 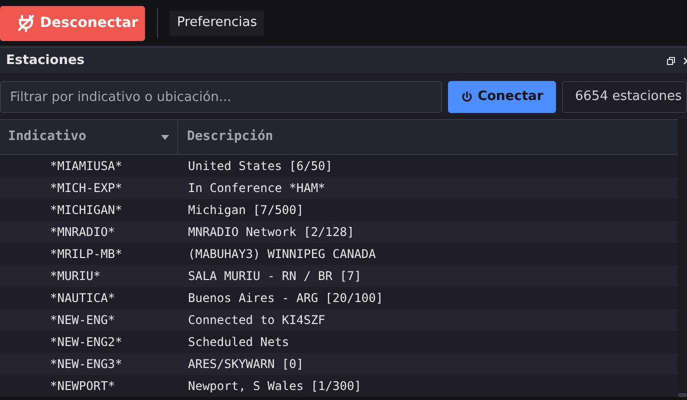 What do you see at coordinates (86, 254) in the screenshot?
I see `callsign-cell-text: *MRILP-MB*` at bounding box center [86, 254].